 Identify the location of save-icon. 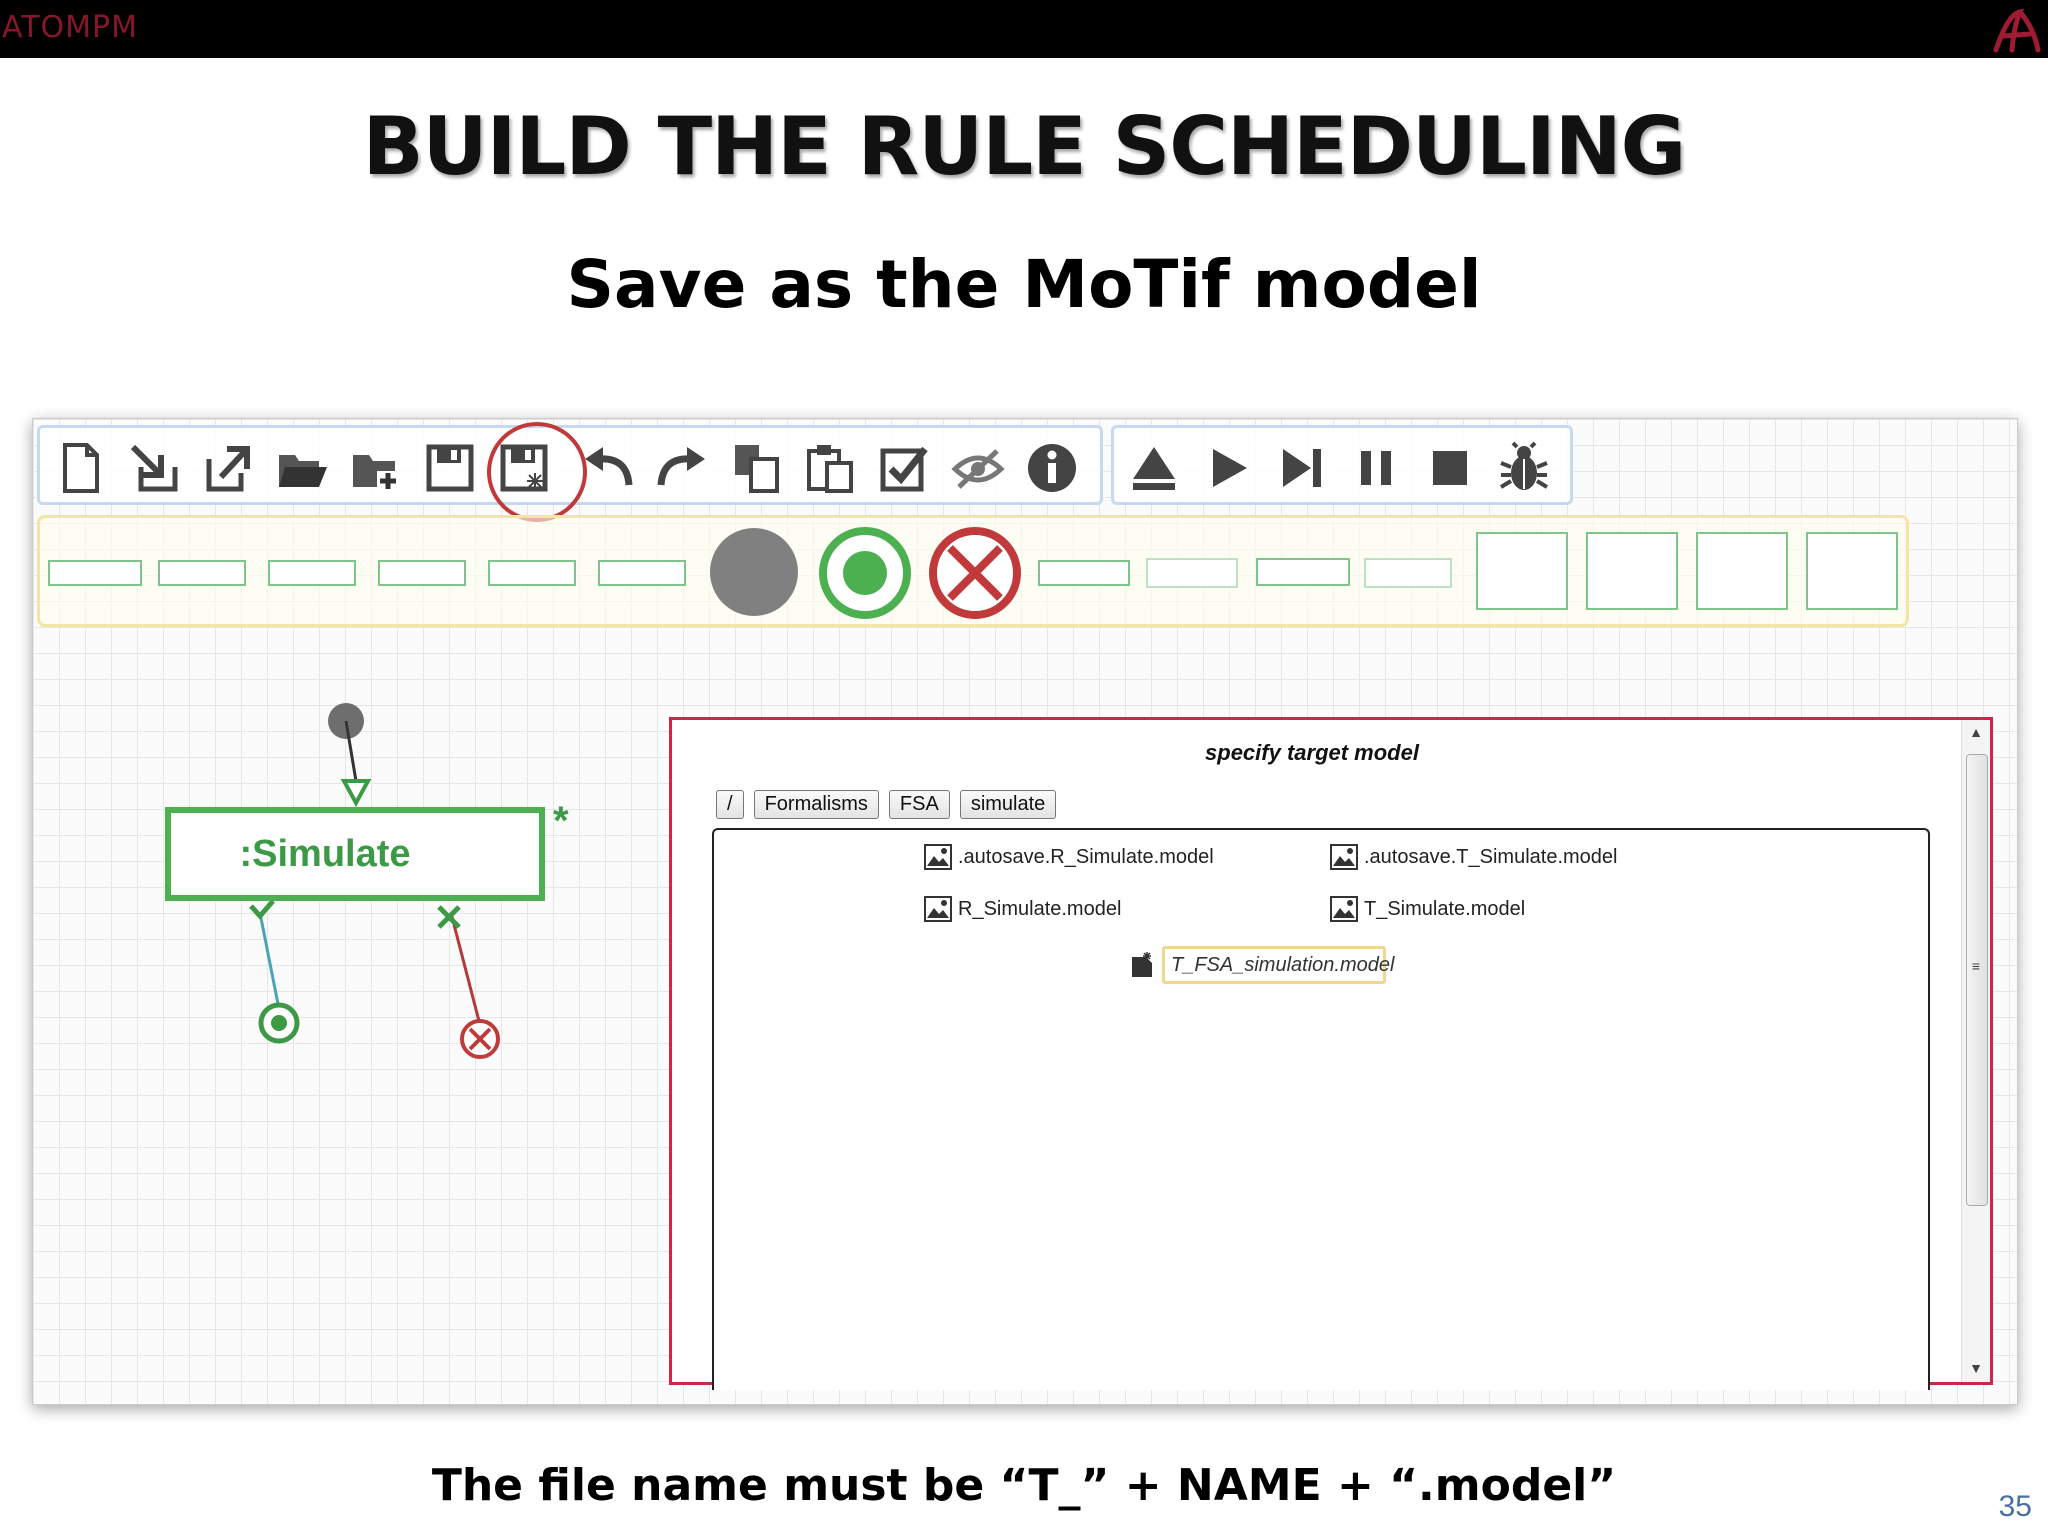
(450, 468).